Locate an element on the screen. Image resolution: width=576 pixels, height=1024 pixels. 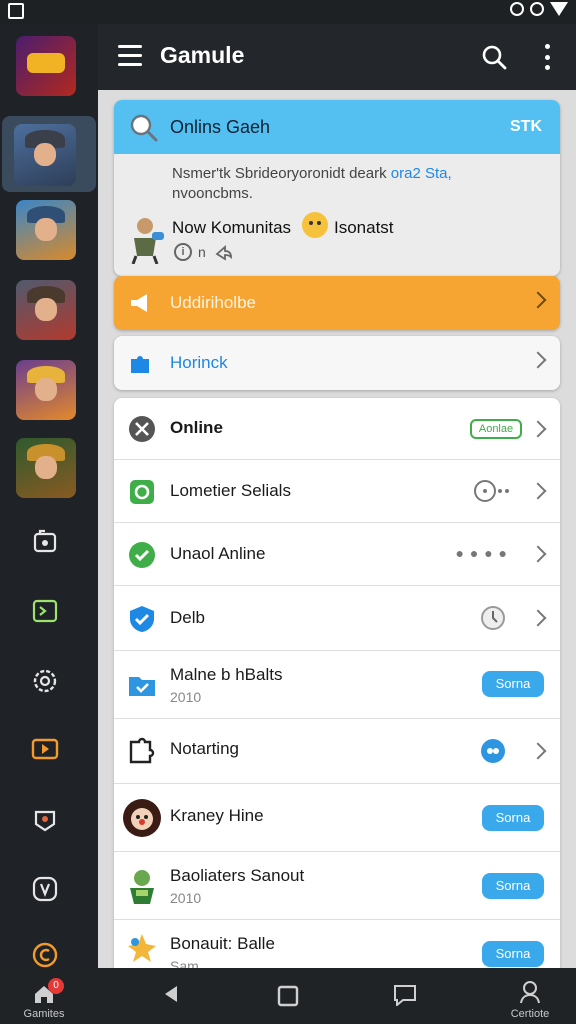
nav-back is located at coordinates (172, 1000).